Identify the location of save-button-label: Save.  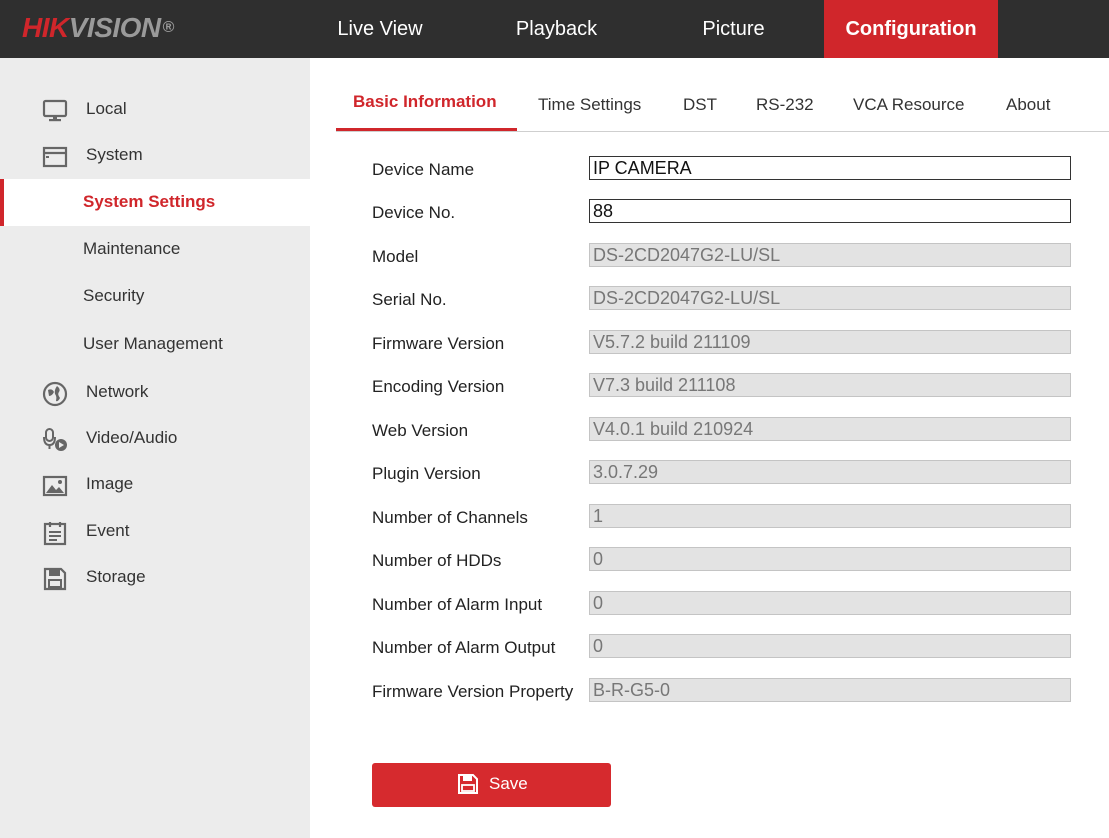
(508, 783).